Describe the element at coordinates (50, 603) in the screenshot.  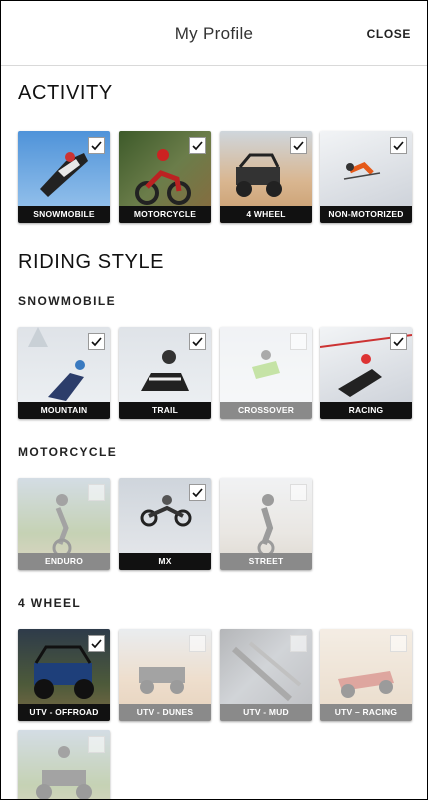
I see `four-wheel-heading: 4 WHEEL` at that location.